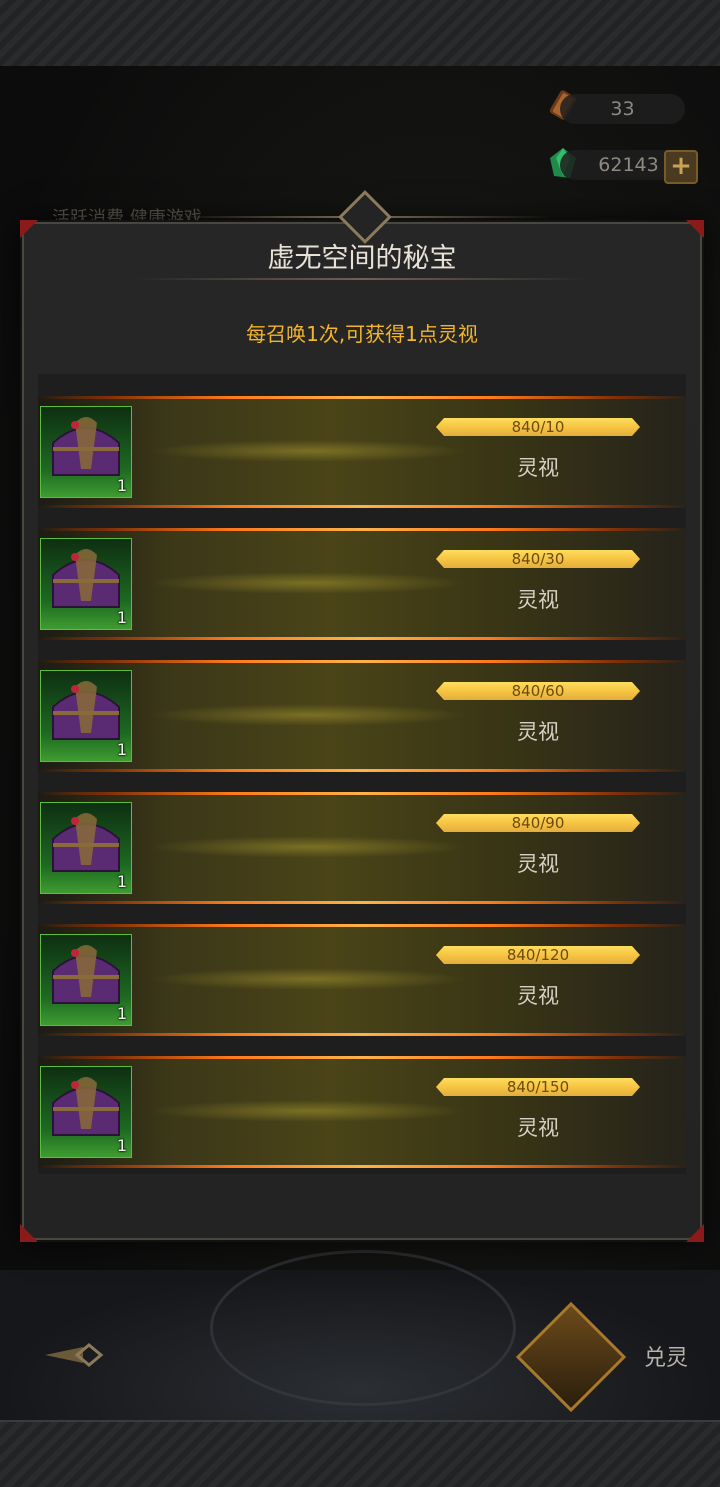 Image resolution: width=720 pixels, height=1487 pixels. Describe the element at coordinates (362, 334) in the screenshot. I see `modal-subtitle: 每召唤1次,可获得1点灵视` at that location.